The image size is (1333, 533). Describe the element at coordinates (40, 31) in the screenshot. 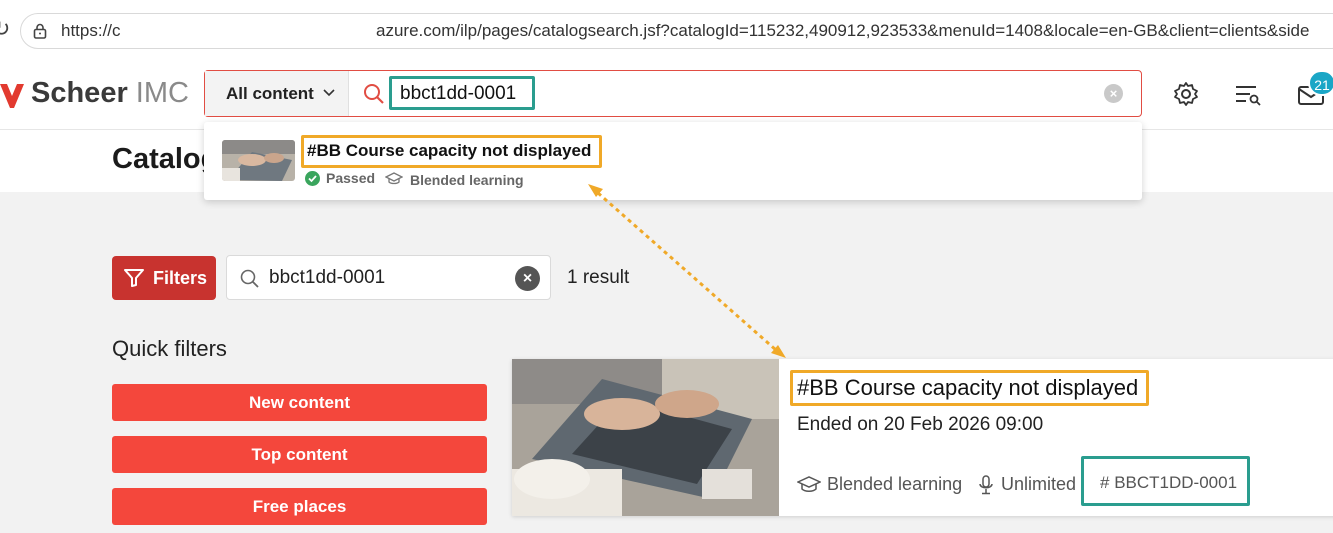

I see `lock-icon` at that location.